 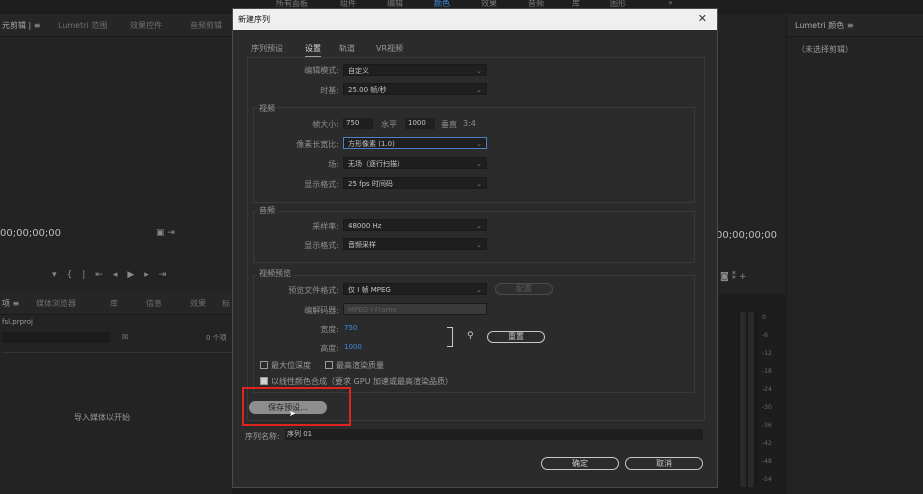 What do you see at coordinates (325, 124) in the screenshot?
I see `frame-size-label: 帧大小:` at bounding box center [325, 124].